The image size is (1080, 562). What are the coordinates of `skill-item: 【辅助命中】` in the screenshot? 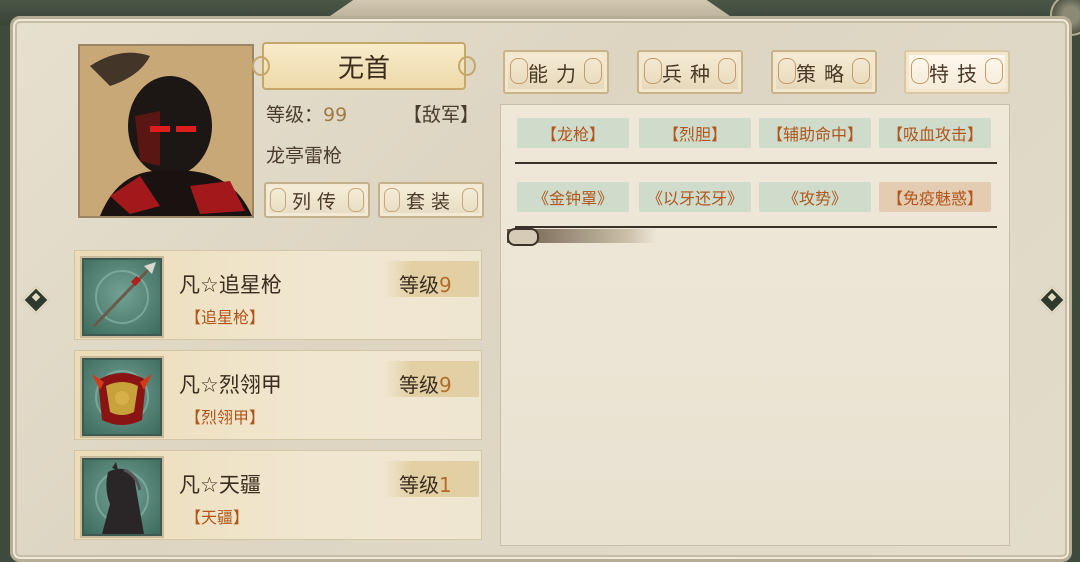 It's located at (815, 133).